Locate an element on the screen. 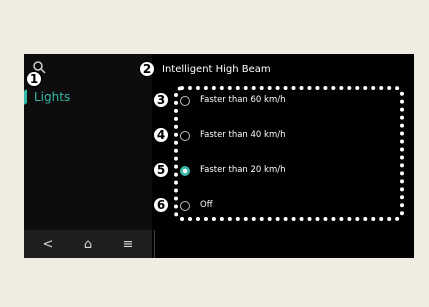  menu-icon: ≡ is located at coordinates (128, 244).